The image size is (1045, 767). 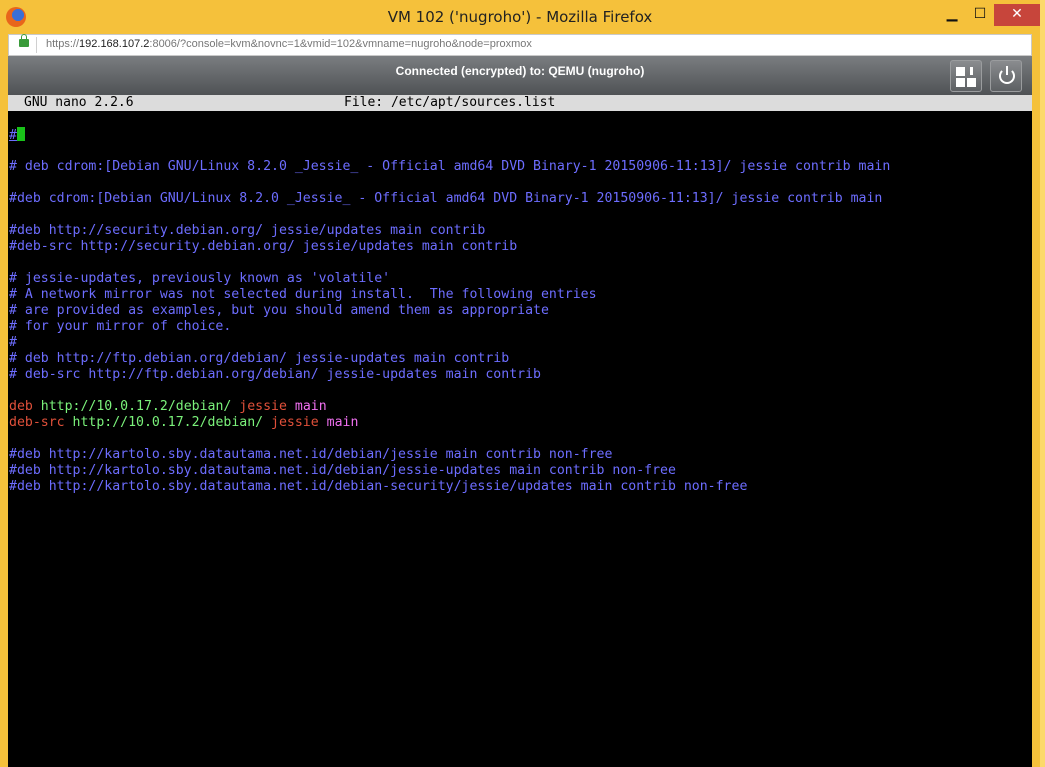 I want to click on send-keys-icon, so click(x=967, y=77).